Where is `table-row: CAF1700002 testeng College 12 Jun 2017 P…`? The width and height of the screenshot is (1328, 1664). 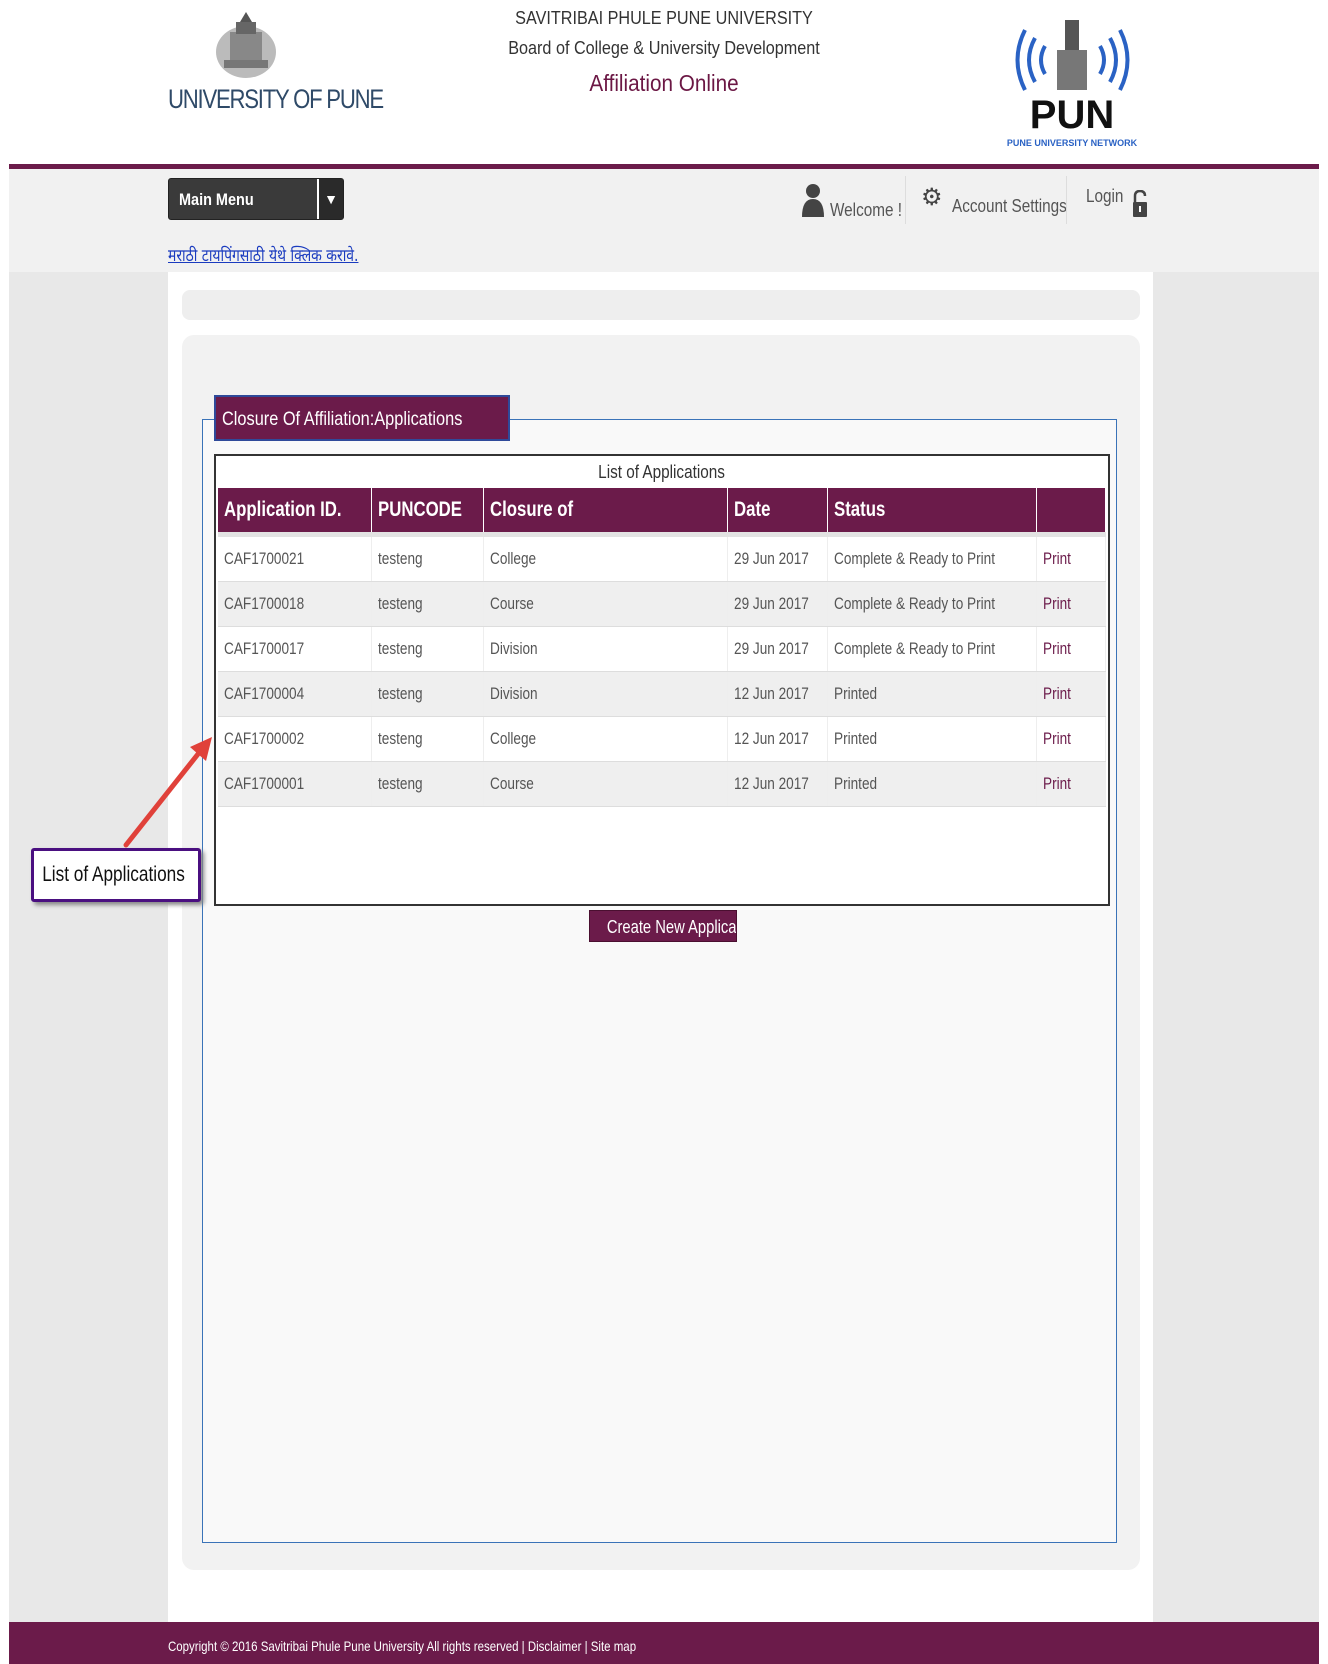
table-row: CAF1700002 testeng College 12 Jun 2017 P… is located at coordinates (662, 739).